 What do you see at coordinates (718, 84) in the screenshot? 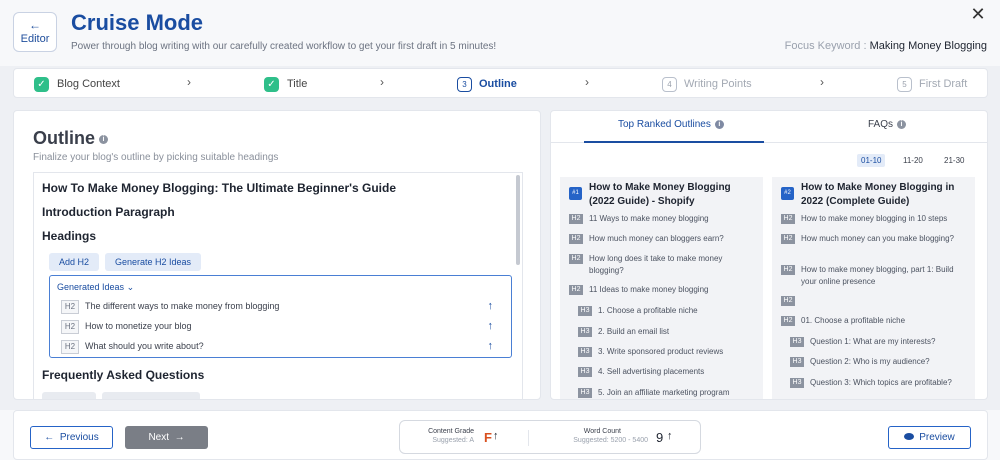
I see `step-label: Writing Points` at bounding box center [718, 84].